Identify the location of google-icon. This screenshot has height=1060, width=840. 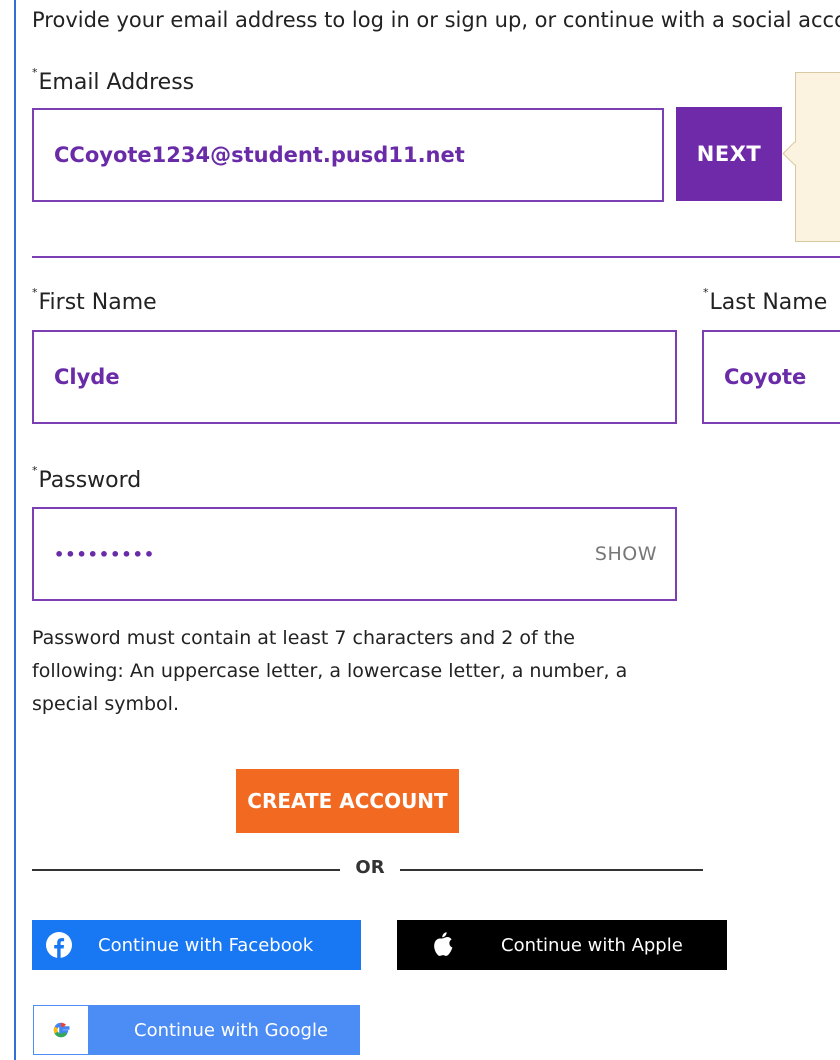
(61, 1030).